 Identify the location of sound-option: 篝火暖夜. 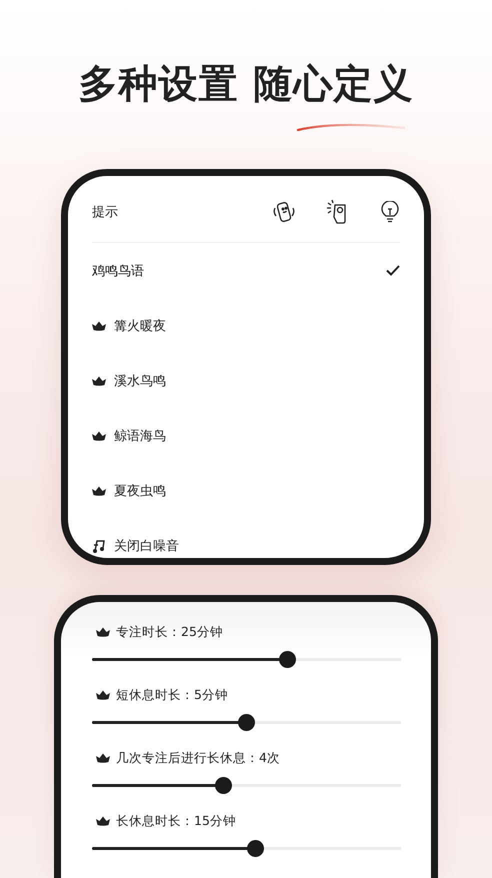
(246, 325).